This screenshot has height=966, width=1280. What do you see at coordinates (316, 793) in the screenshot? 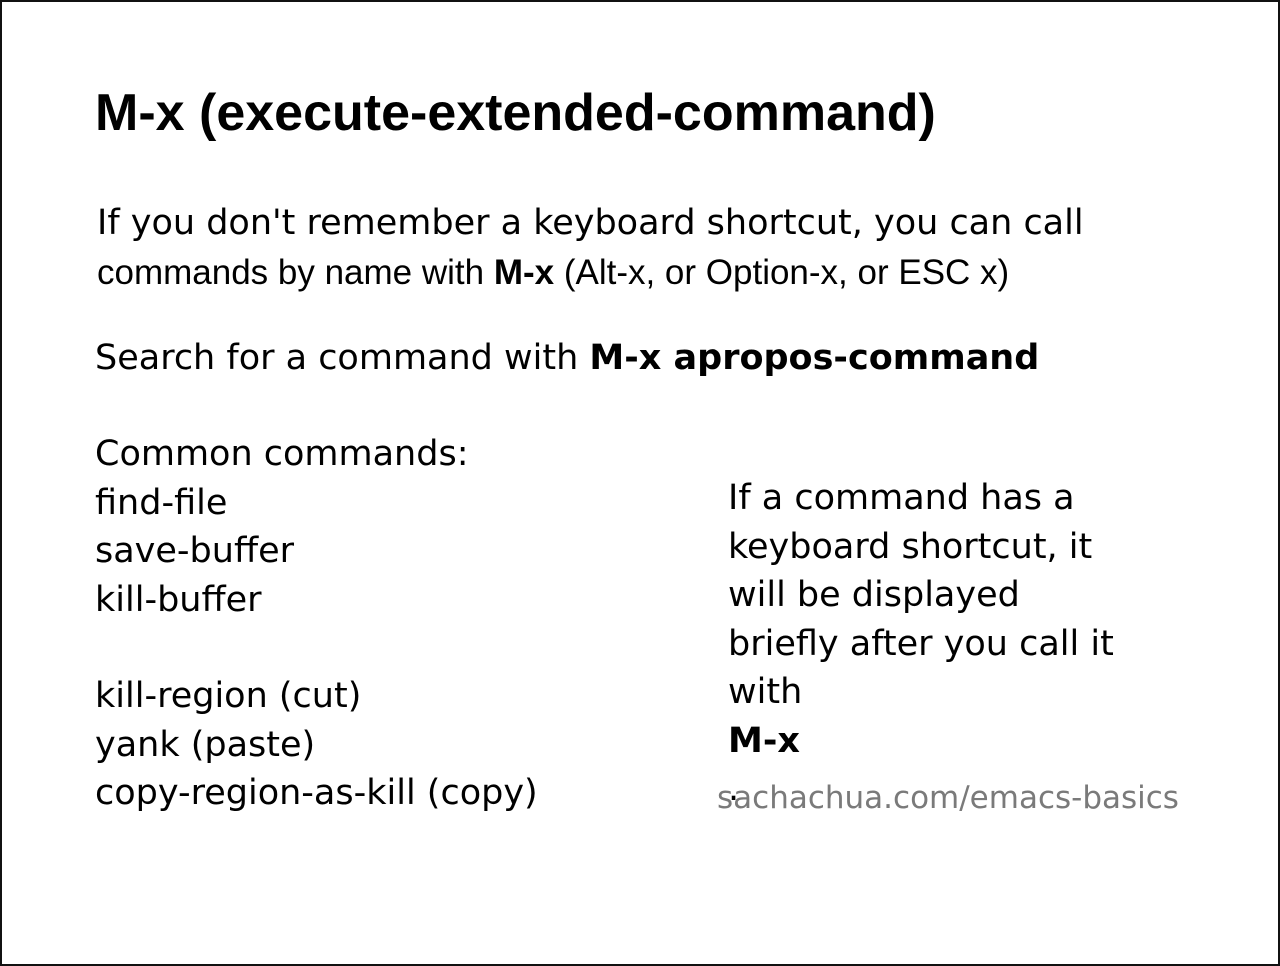
I see `list-item: copy-region-as-kill (copy)` at bounding box center [316, 793].